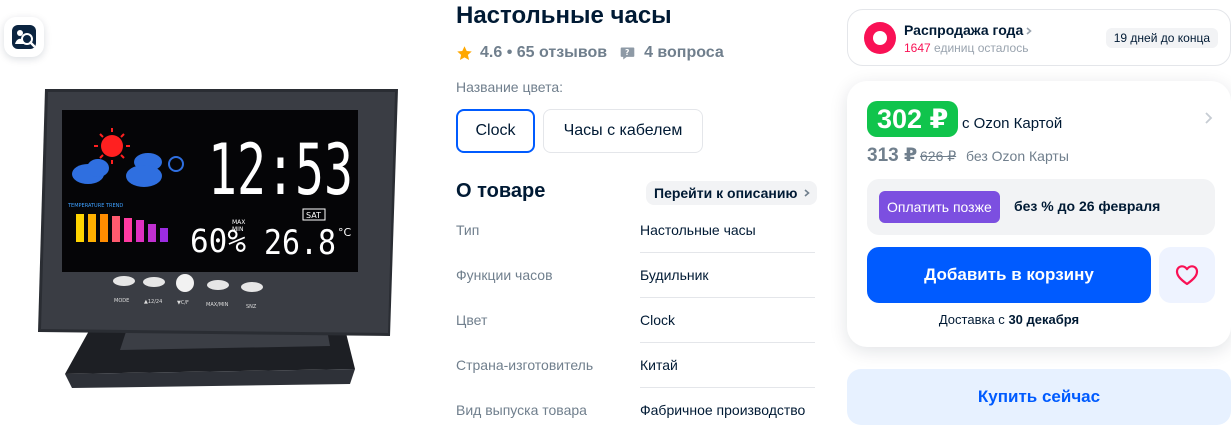  What do you see at coordinates (1087, 206) in the screenshot?
I see `pay-later-text: без % до 26 февраля` at bounding box center [1087, 206].